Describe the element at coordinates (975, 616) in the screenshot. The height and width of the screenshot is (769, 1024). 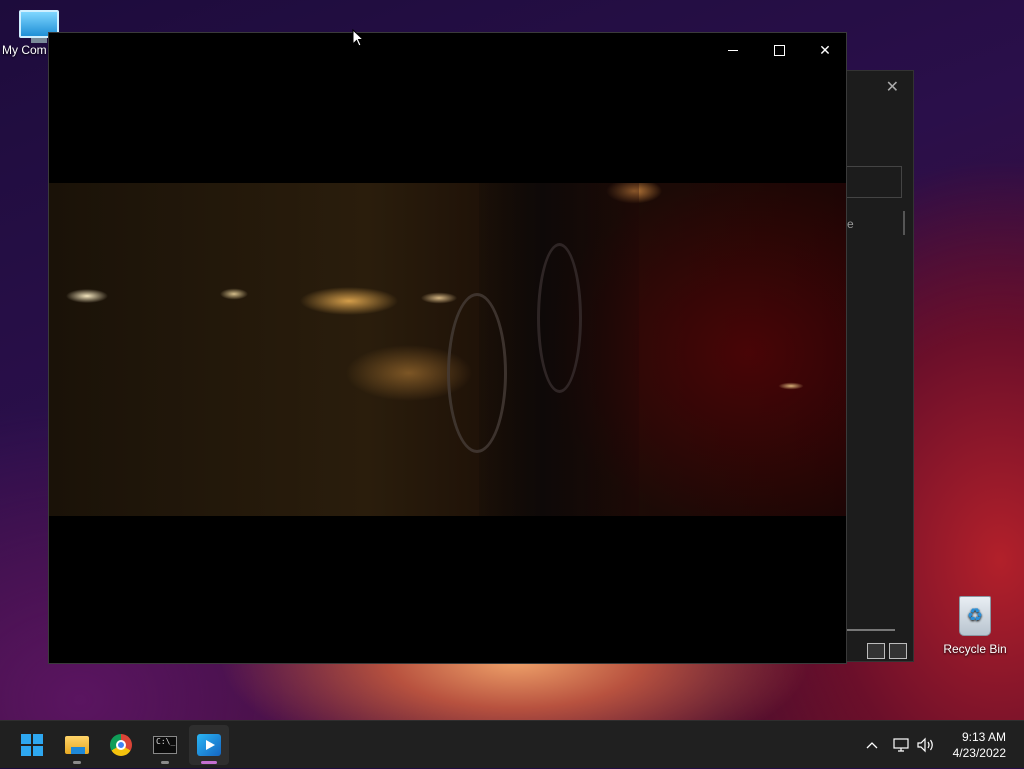
I see `recycle-bin-icon: ♻` at that location.